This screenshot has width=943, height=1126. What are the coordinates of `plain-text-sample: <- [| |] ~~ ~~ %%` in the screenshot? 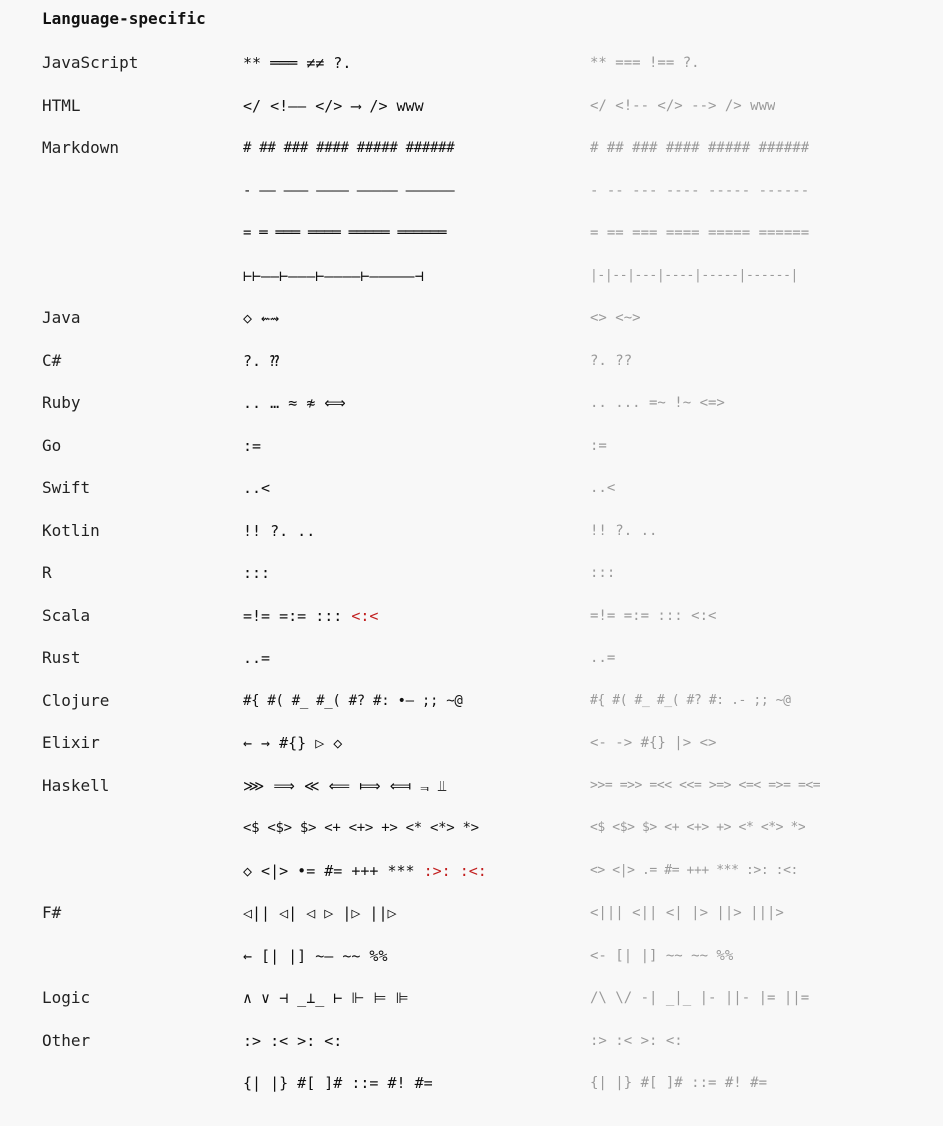 It's located at (662, 955).